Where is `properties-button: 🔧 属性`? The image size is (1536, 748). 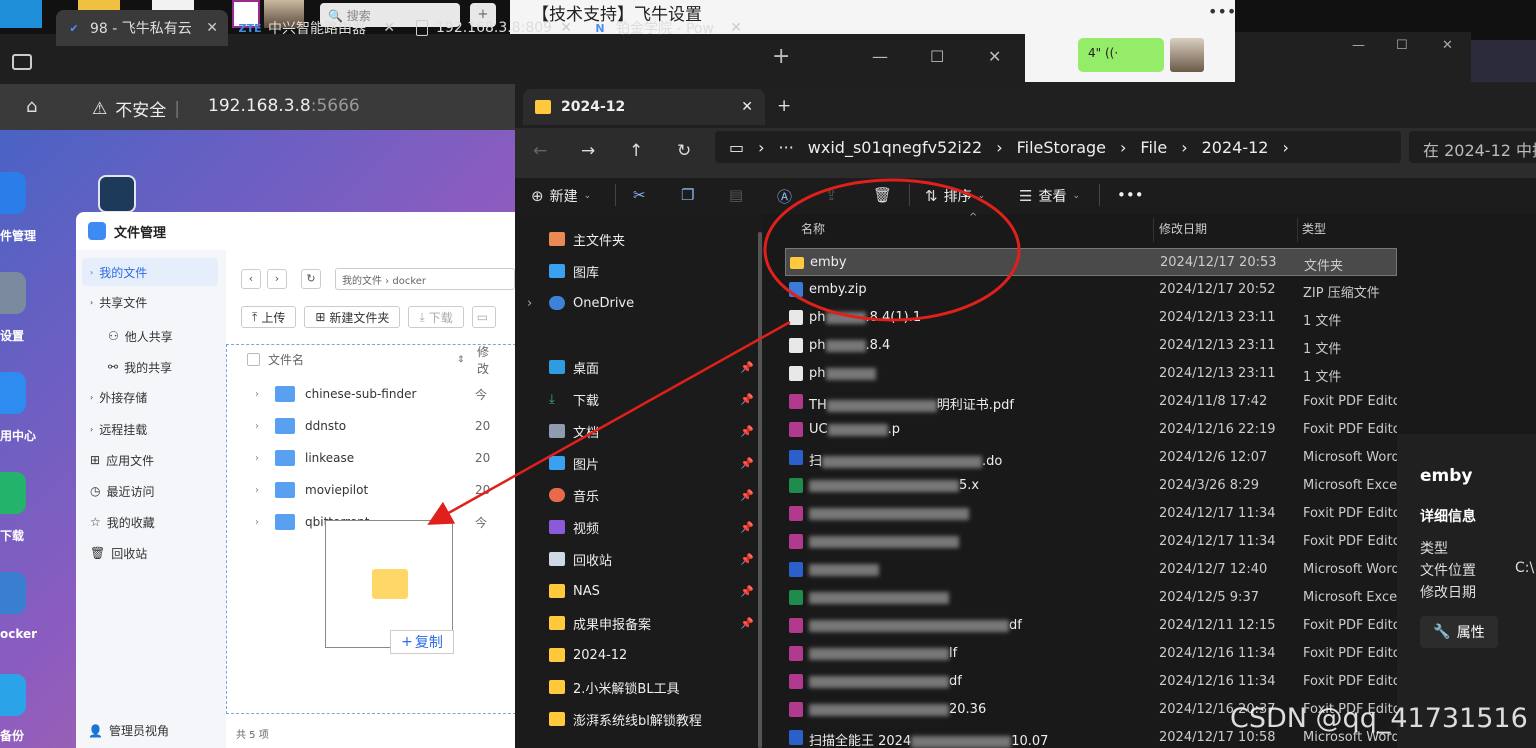
properties-button: 🔧 属性 is located at coordinates (1459, 632).